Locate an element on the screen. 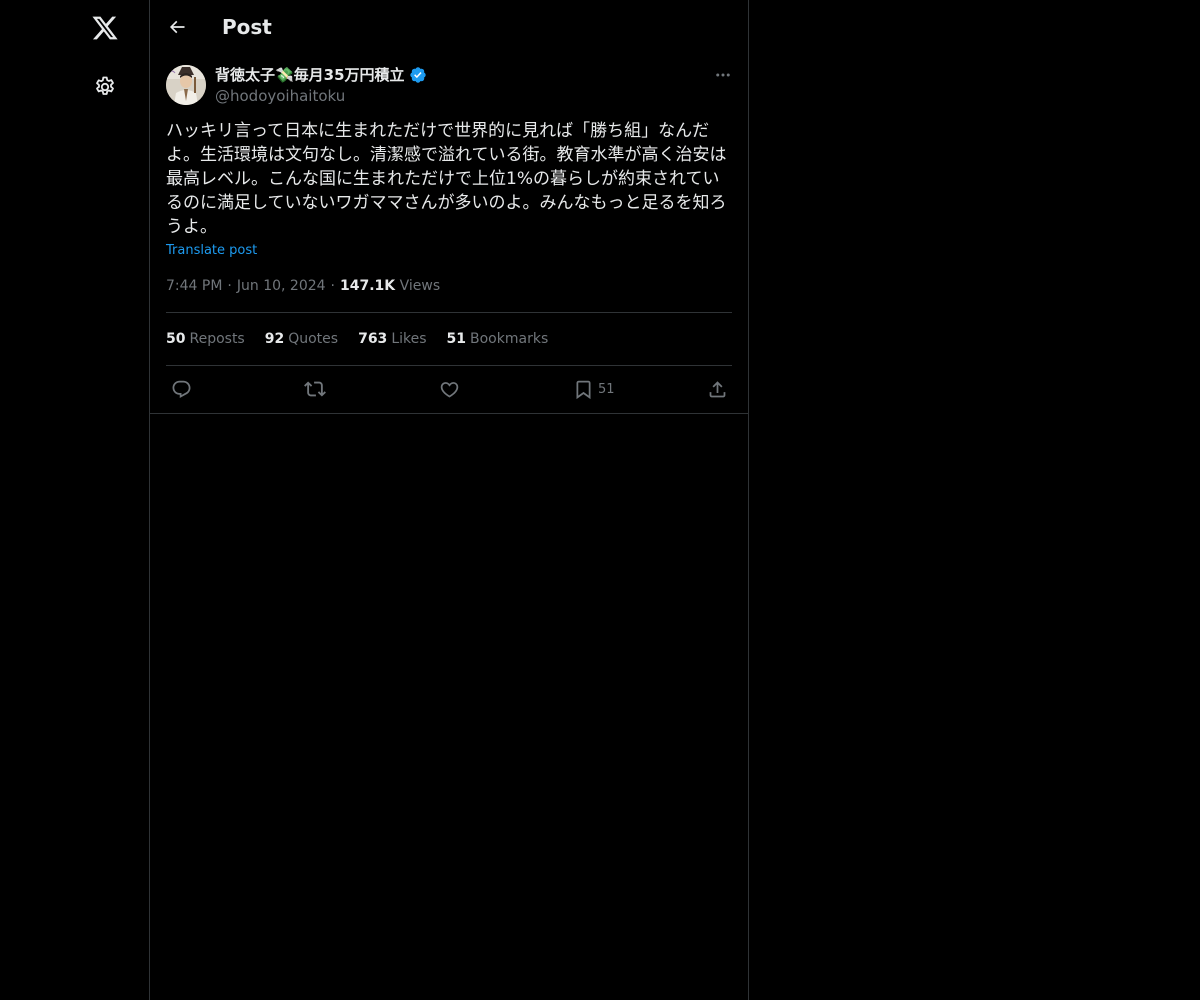 The width and height of the screenshot is (1200, 1000). stat-count: 92 is located at coordinates (274, 339).